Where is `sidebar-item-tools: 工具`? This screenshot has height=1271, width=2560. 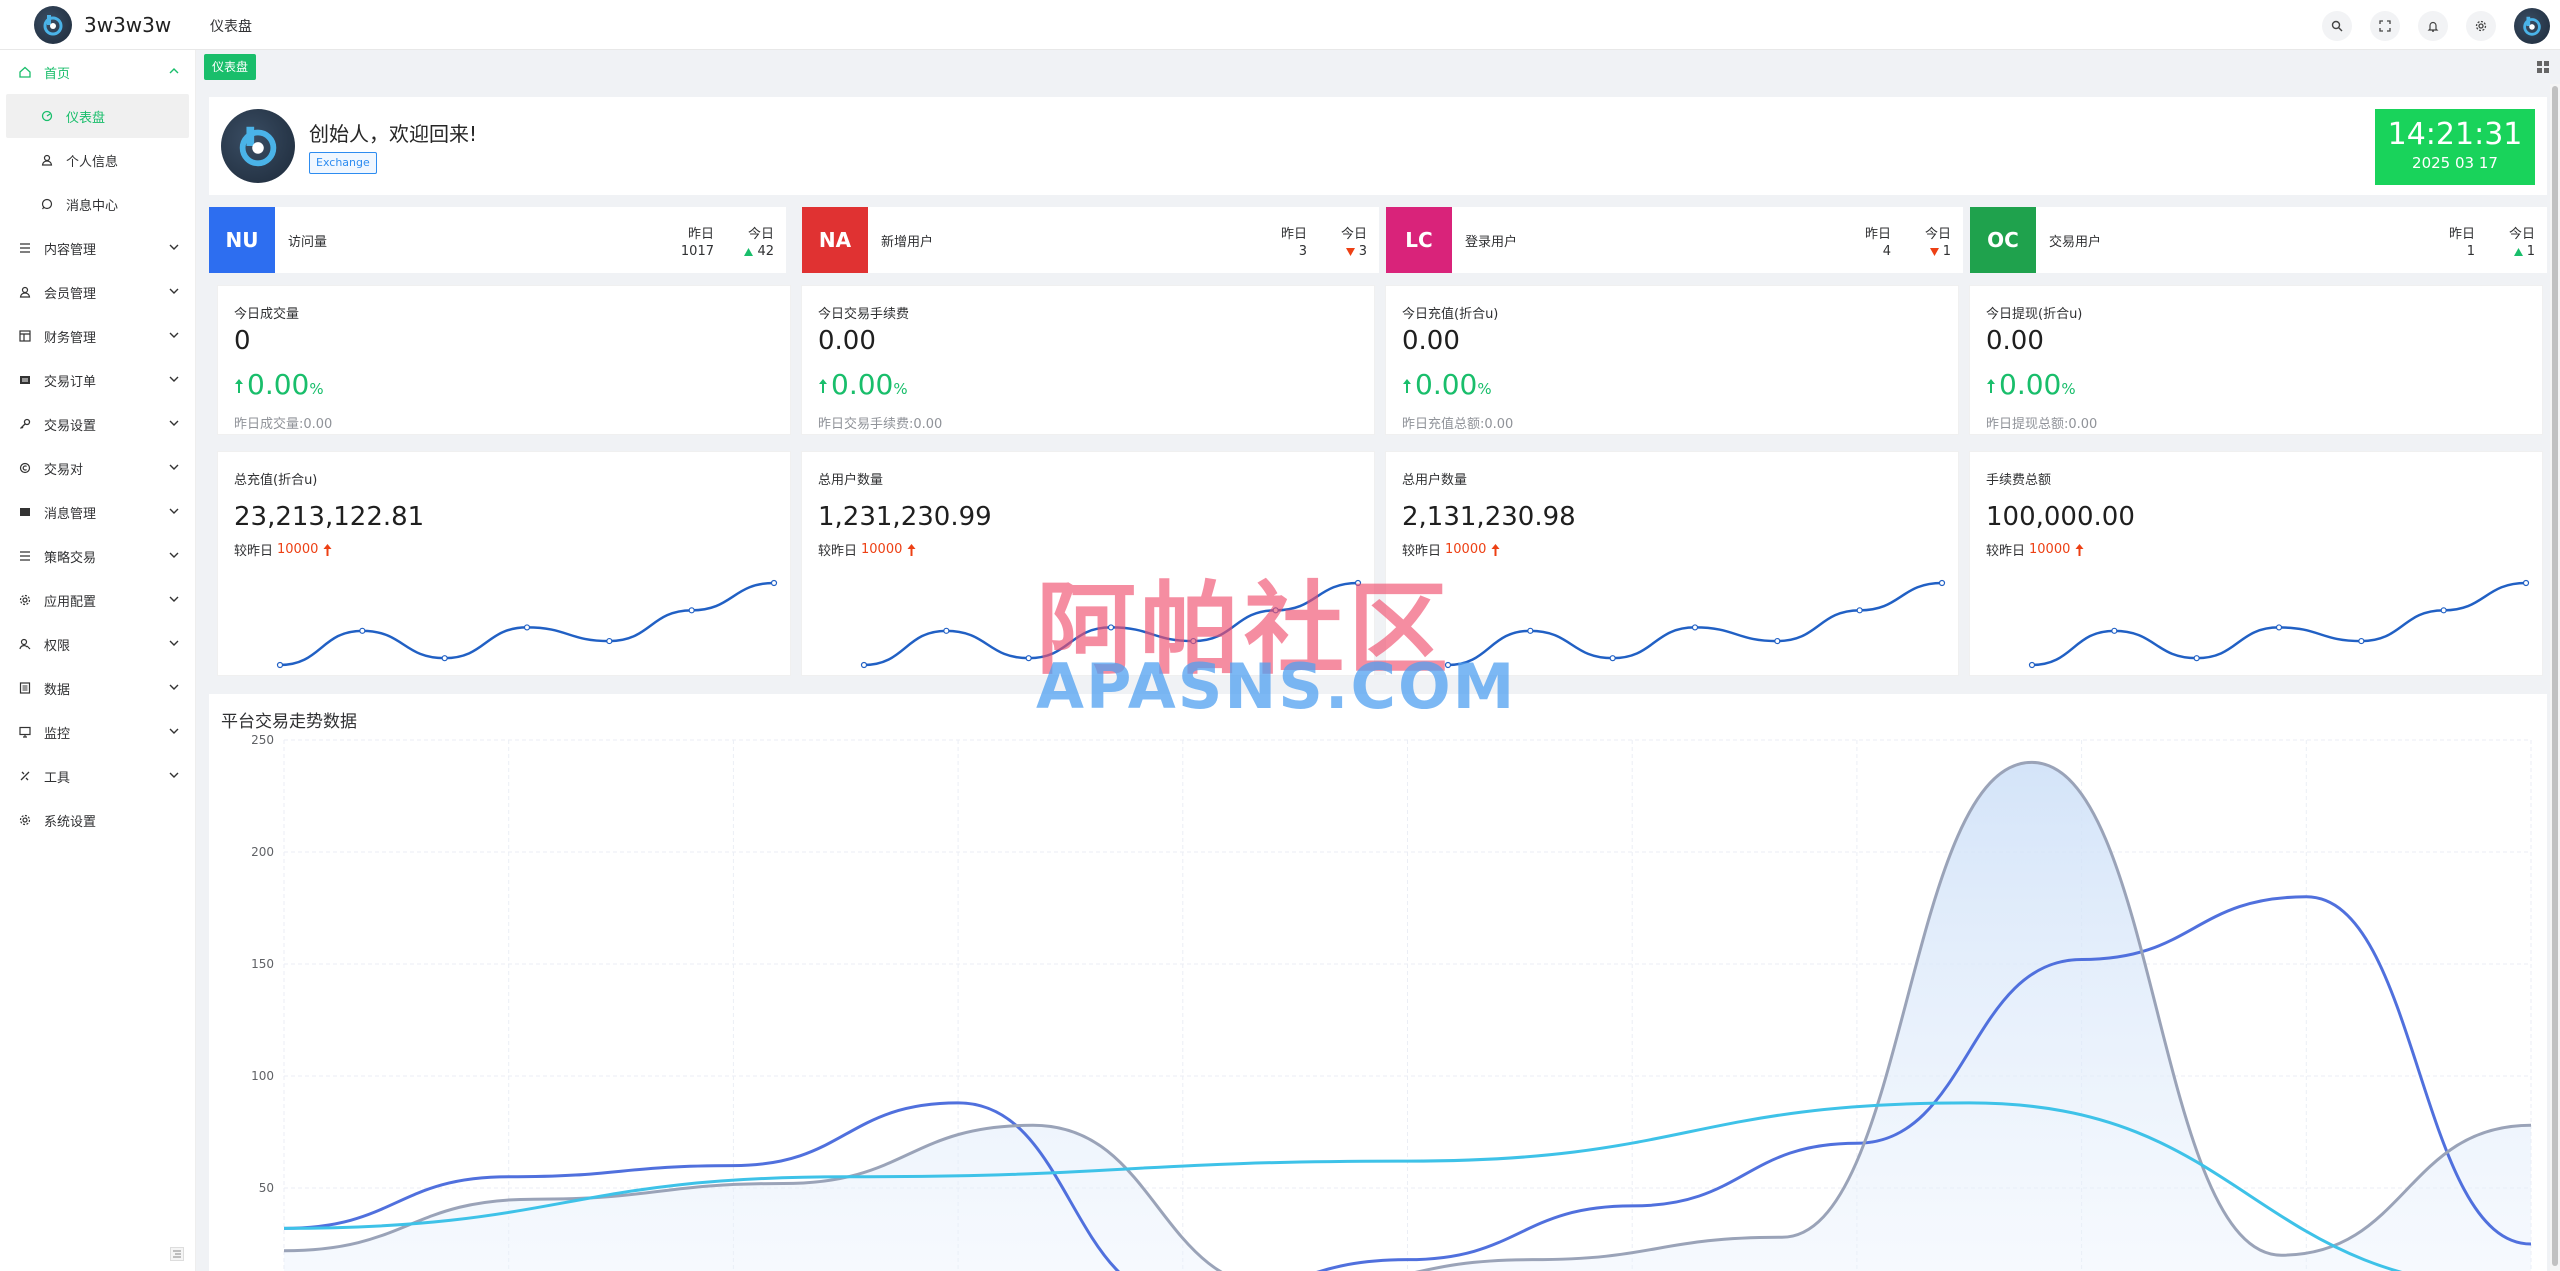
sidebar-item-tools: 工具 is located at coordinates (97, 776).